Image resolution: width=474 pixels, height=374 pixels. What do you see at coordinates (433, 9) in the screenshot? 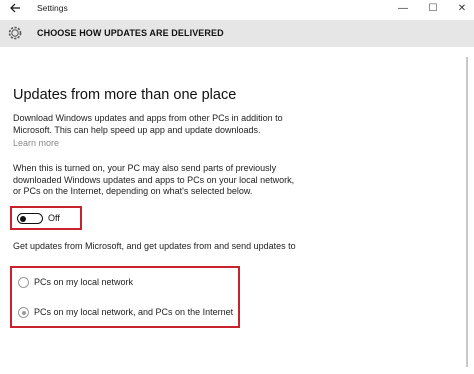
I see `maximize-button: ☐` at bounding box center [433, 9].